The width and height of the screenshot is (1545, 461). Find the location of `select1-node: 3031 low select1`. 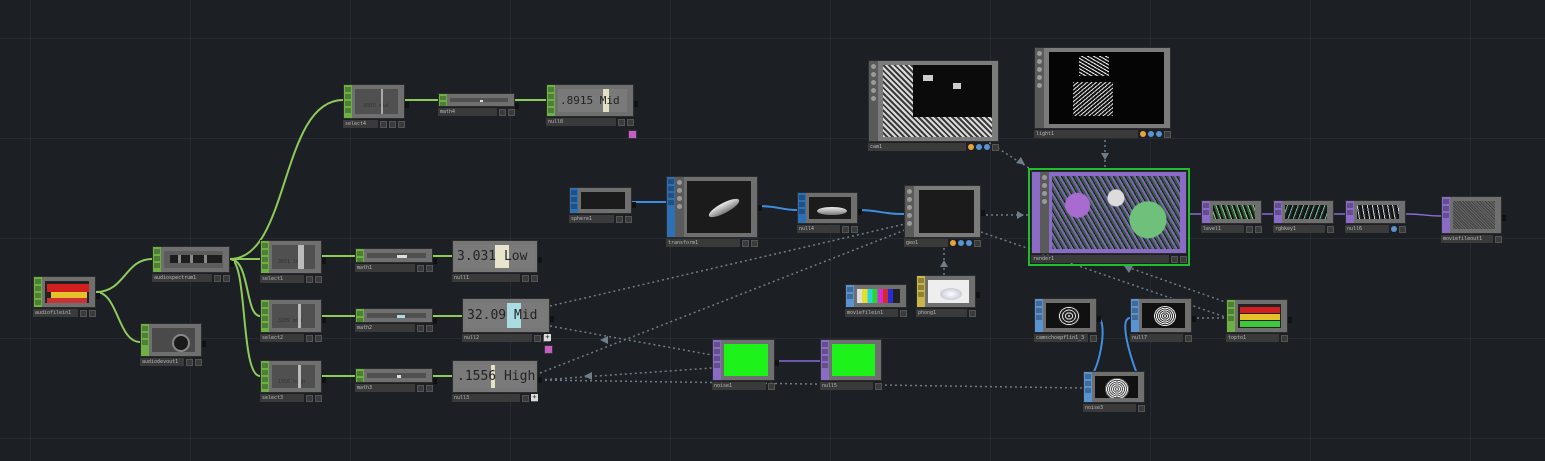

select1-node: 3031 low select1 is located at coordinates (293, 262).